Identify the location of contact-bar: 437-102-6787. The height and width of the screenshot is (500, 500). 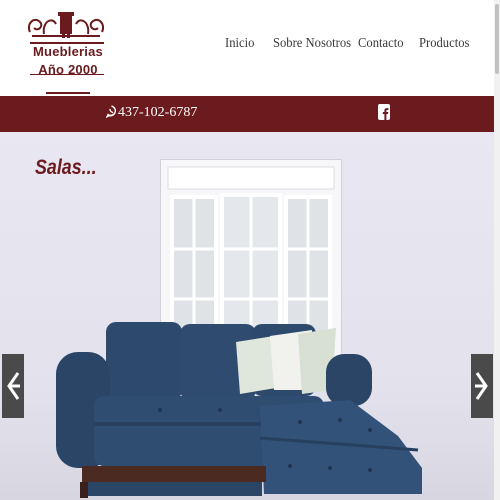
(250, 114).